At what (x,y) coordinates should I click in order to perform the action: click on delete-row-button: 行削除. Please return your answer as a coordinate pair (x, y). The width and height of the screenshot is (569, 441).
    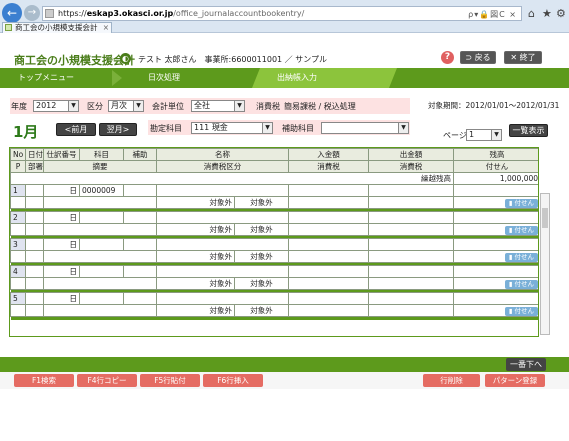
    Looking at the image, I should click on (451, 380).